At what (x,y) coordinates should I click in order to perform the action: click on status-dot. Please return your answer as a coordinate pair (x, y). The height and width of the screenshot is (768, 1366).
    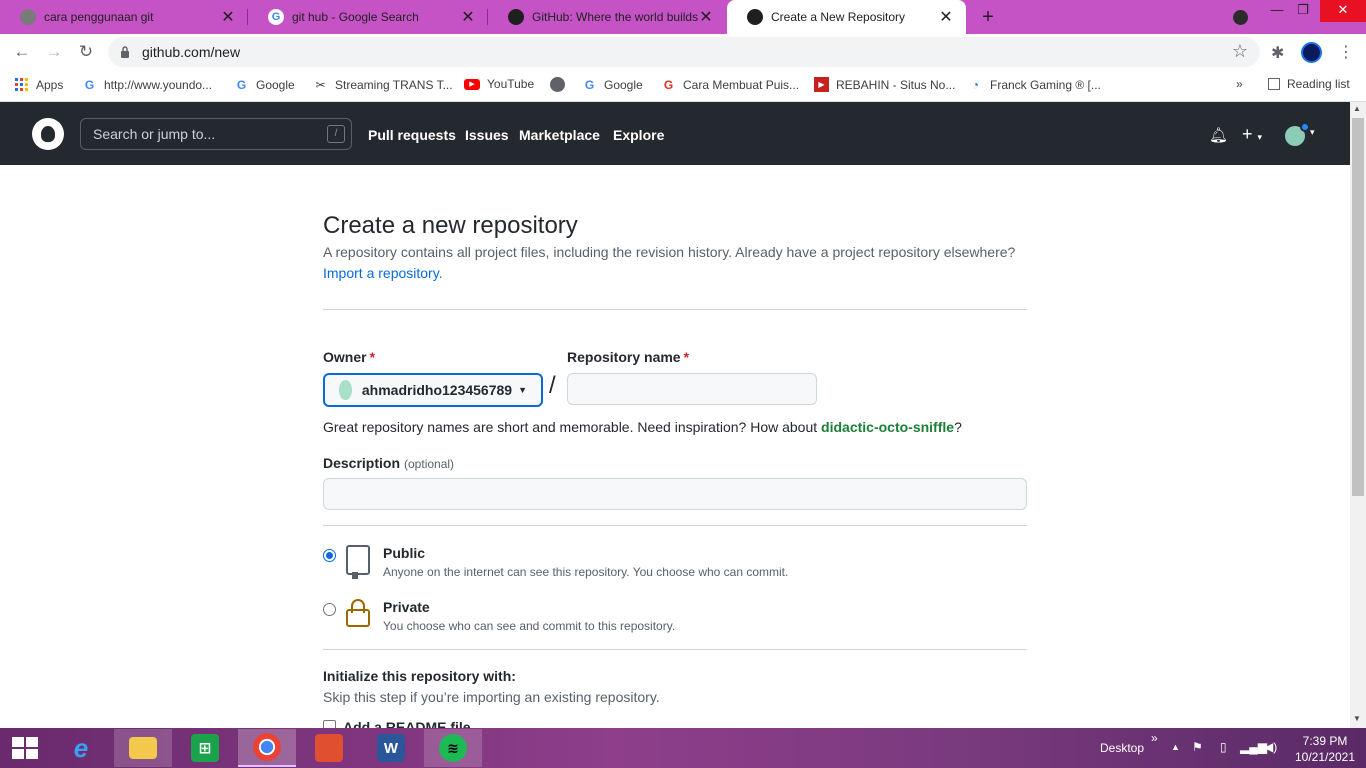
    Looking at the image, I should click on (1305, 127).